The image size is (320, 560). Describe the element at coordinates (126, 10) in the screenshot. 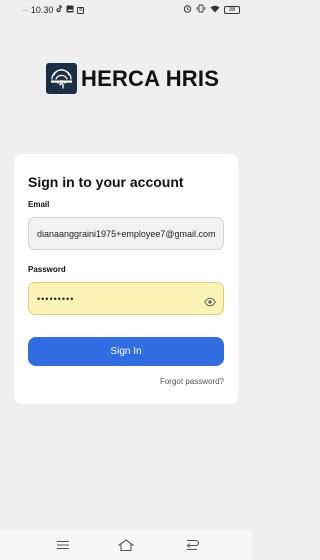

I see `status-bar: ..... 10.30 B 38` at that location.